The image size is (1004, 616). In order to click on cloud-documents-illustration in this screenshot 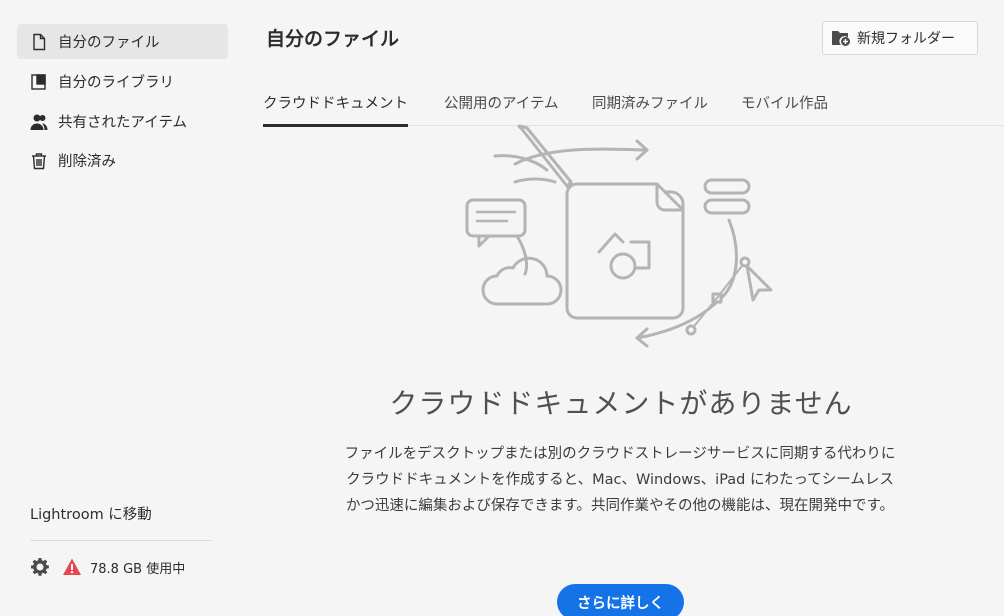, I will do `click(619, 236)`.